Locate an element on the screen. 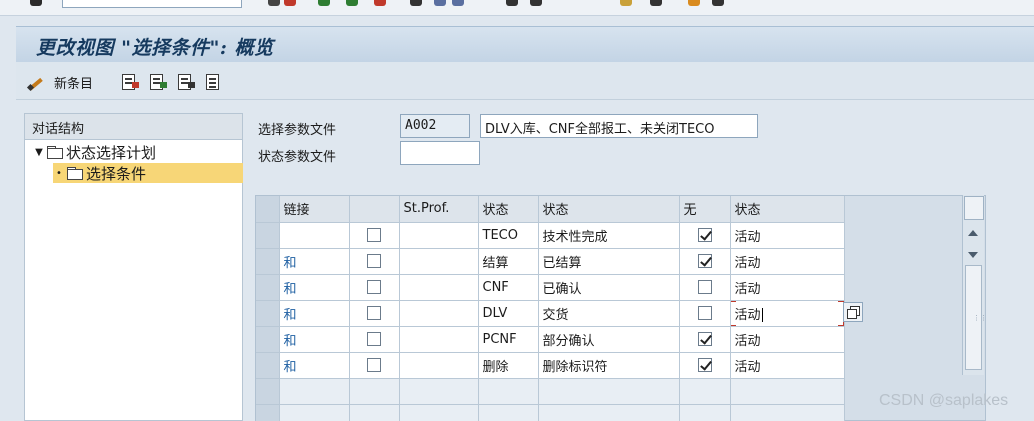 The image size is (1034, 421). scroll-thumb: ⋮⋮ is located at coordinates (976, 317).